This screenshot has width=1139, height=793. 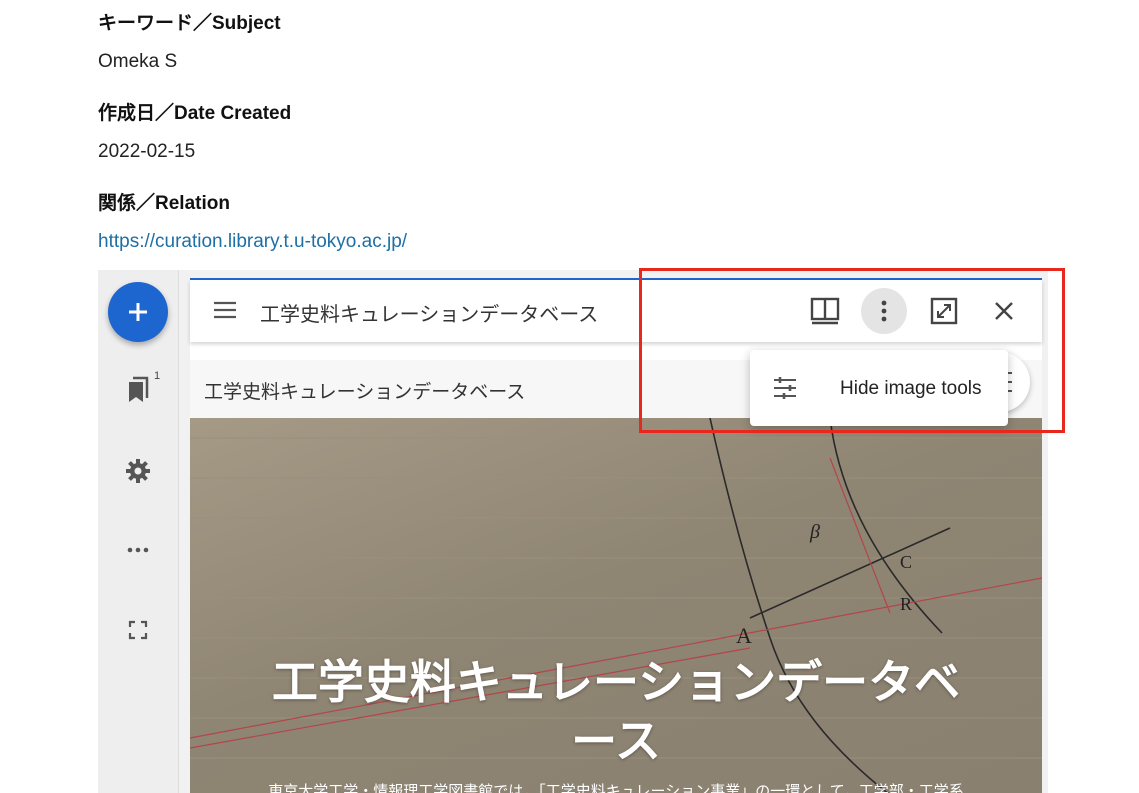 I want to click on fullscreen-icon, so click(x=138, y=630).